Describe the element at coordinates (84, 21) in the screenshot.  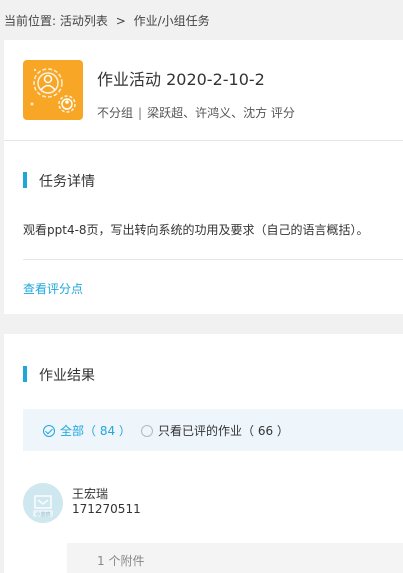
I see `breadcrumb-item-activity-list: 活动列表` at that location.